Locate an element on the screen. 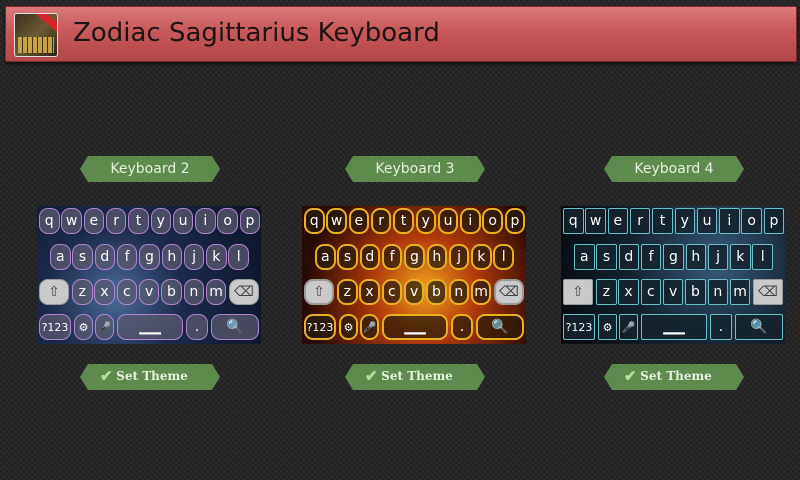 The image size is (800, 480). keyboard-2-label: Keyboard 2 is located at coordinates (150, 169).